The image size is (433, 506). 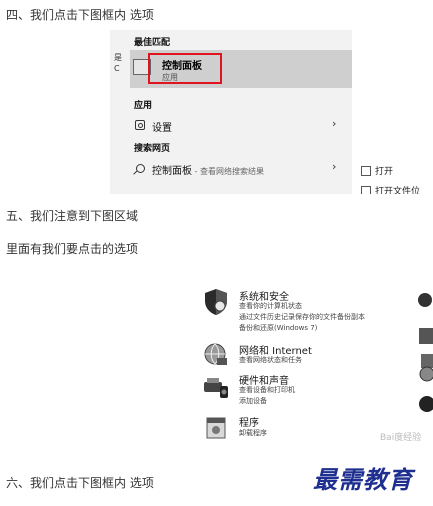 I want to click on category-link: 通过文件历史记录保存你的文件备份副本, so click(x=302, y=317).